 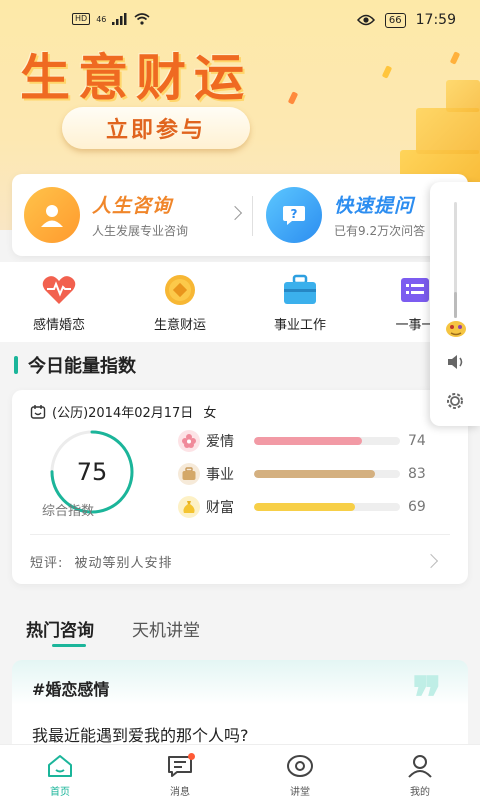 I want to click on life-consult-title: 人生咨询, so click(x=132, y=206).